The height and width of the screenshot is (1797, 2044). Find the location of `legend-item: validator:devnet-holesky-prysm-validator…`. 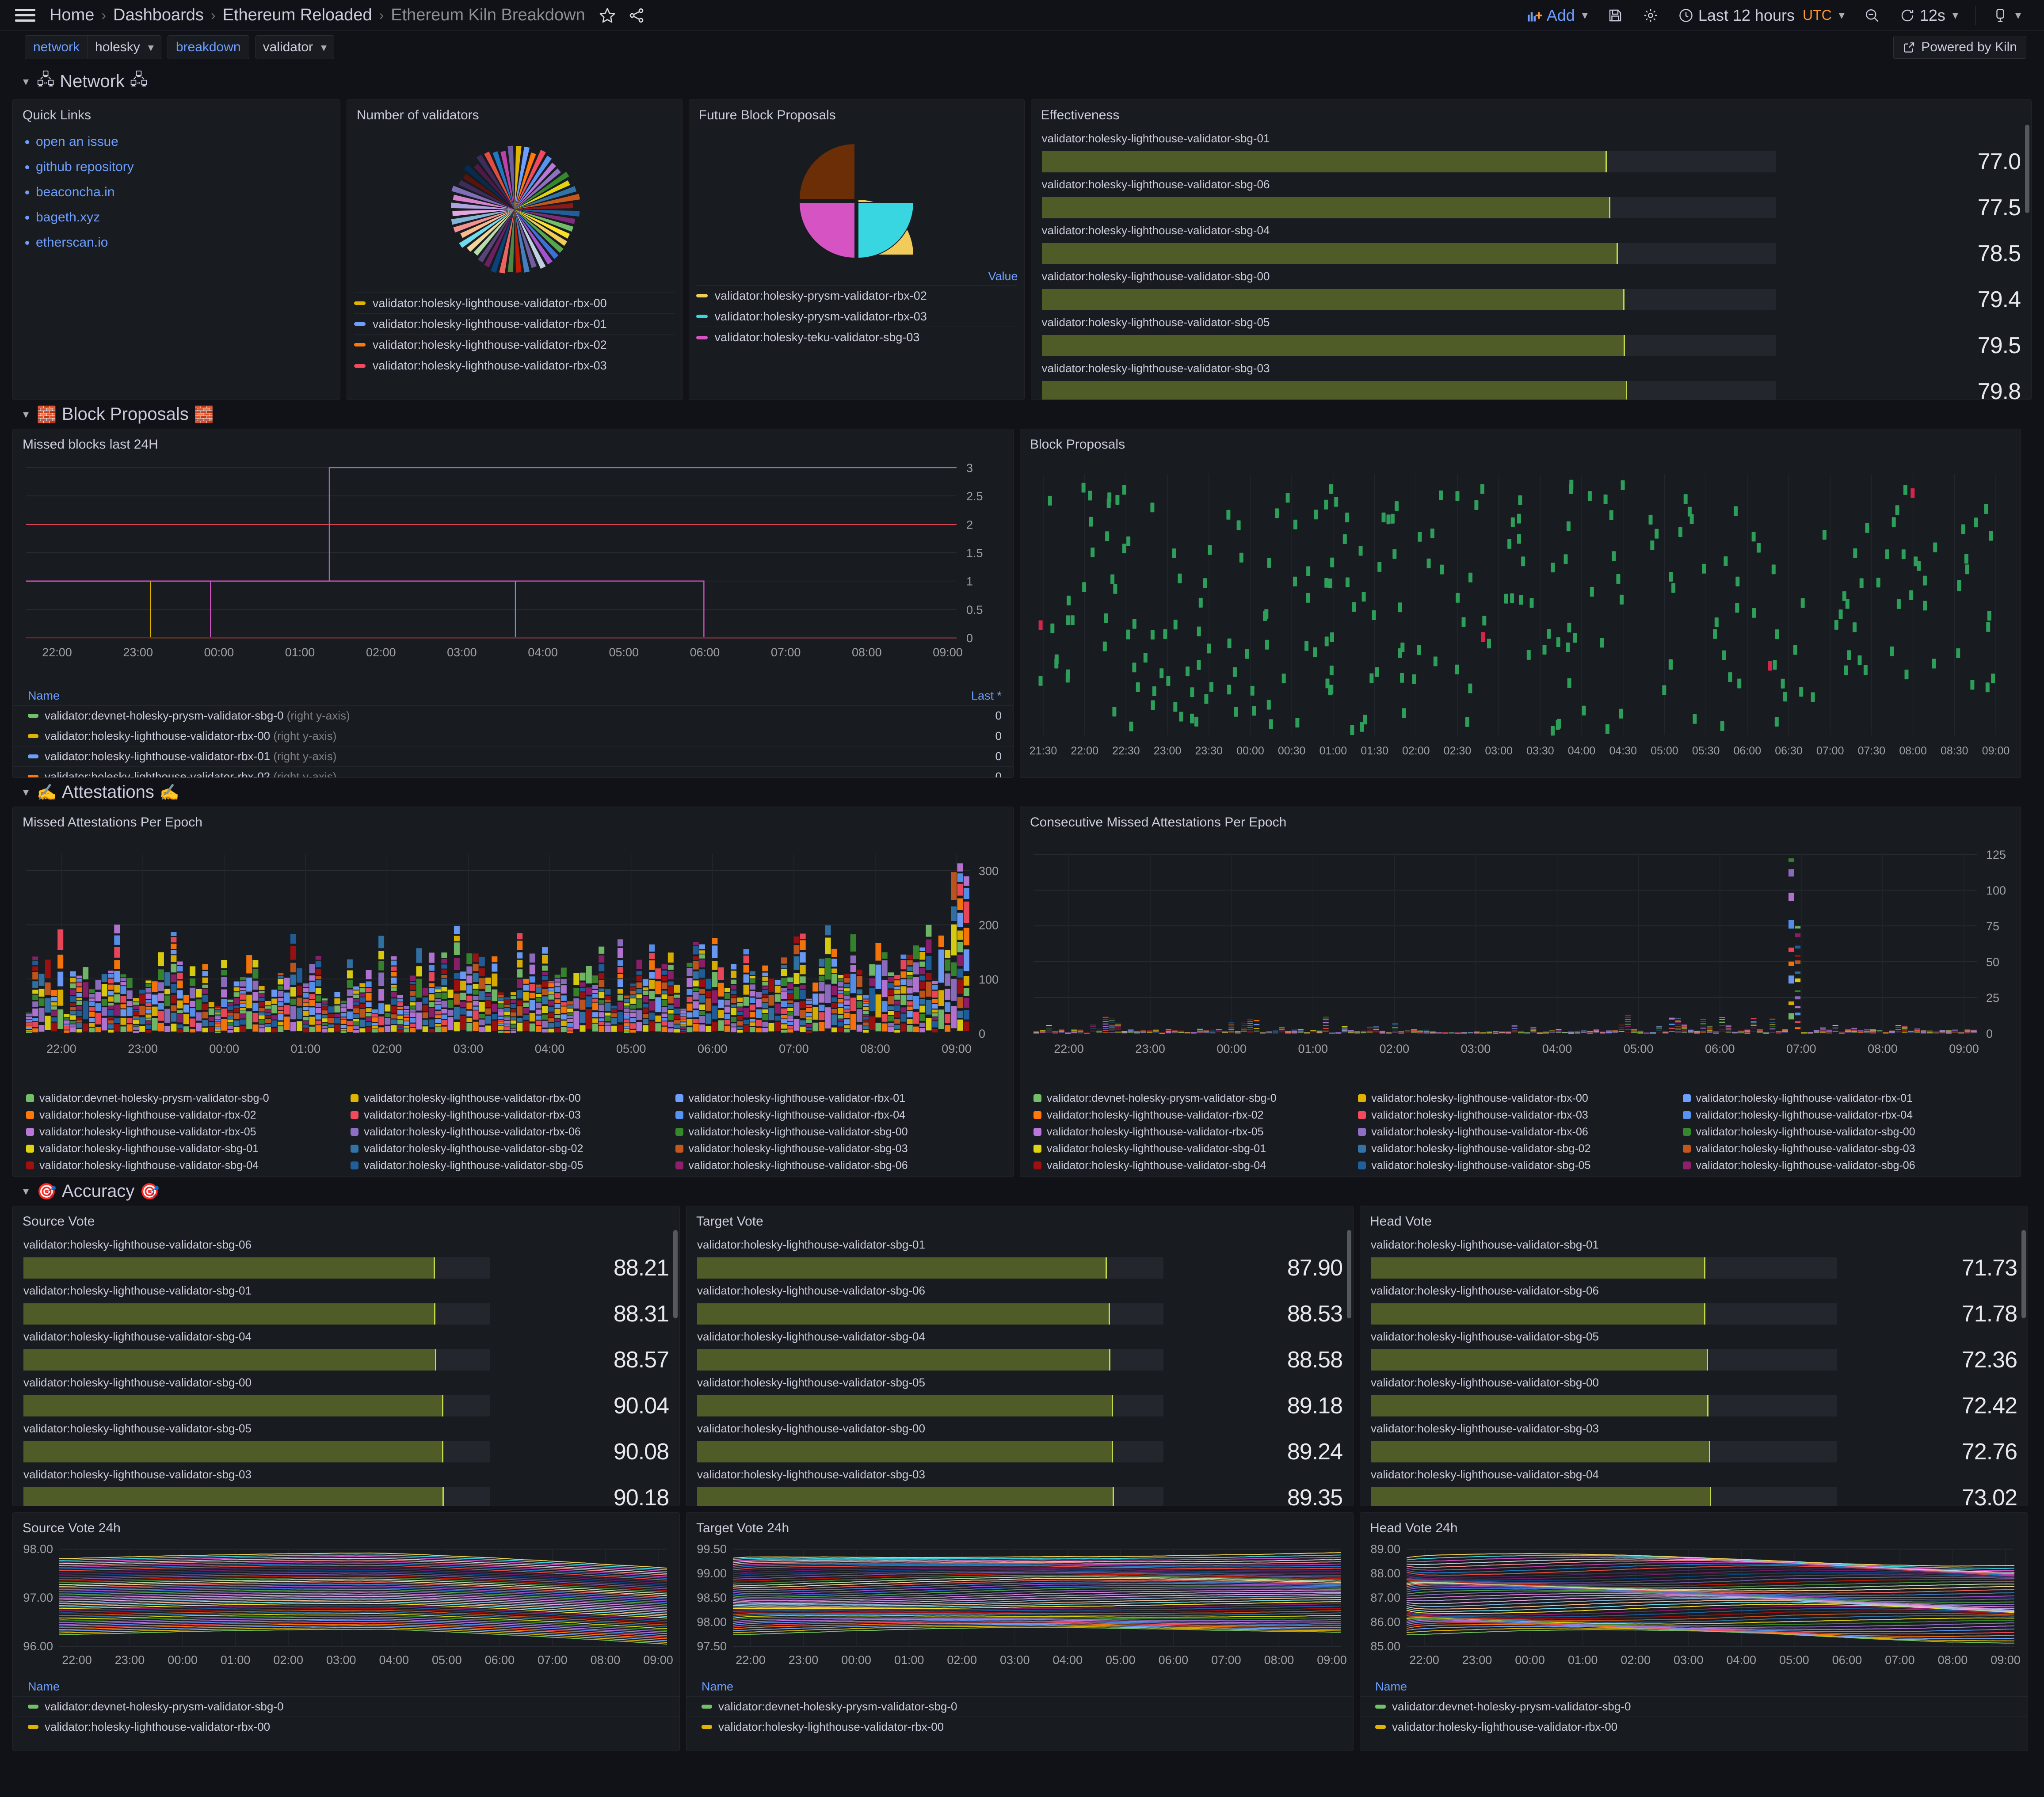

legend-item: validator:devnet-holesky-prysm-validator… is located at coordinates (1694, 1707).